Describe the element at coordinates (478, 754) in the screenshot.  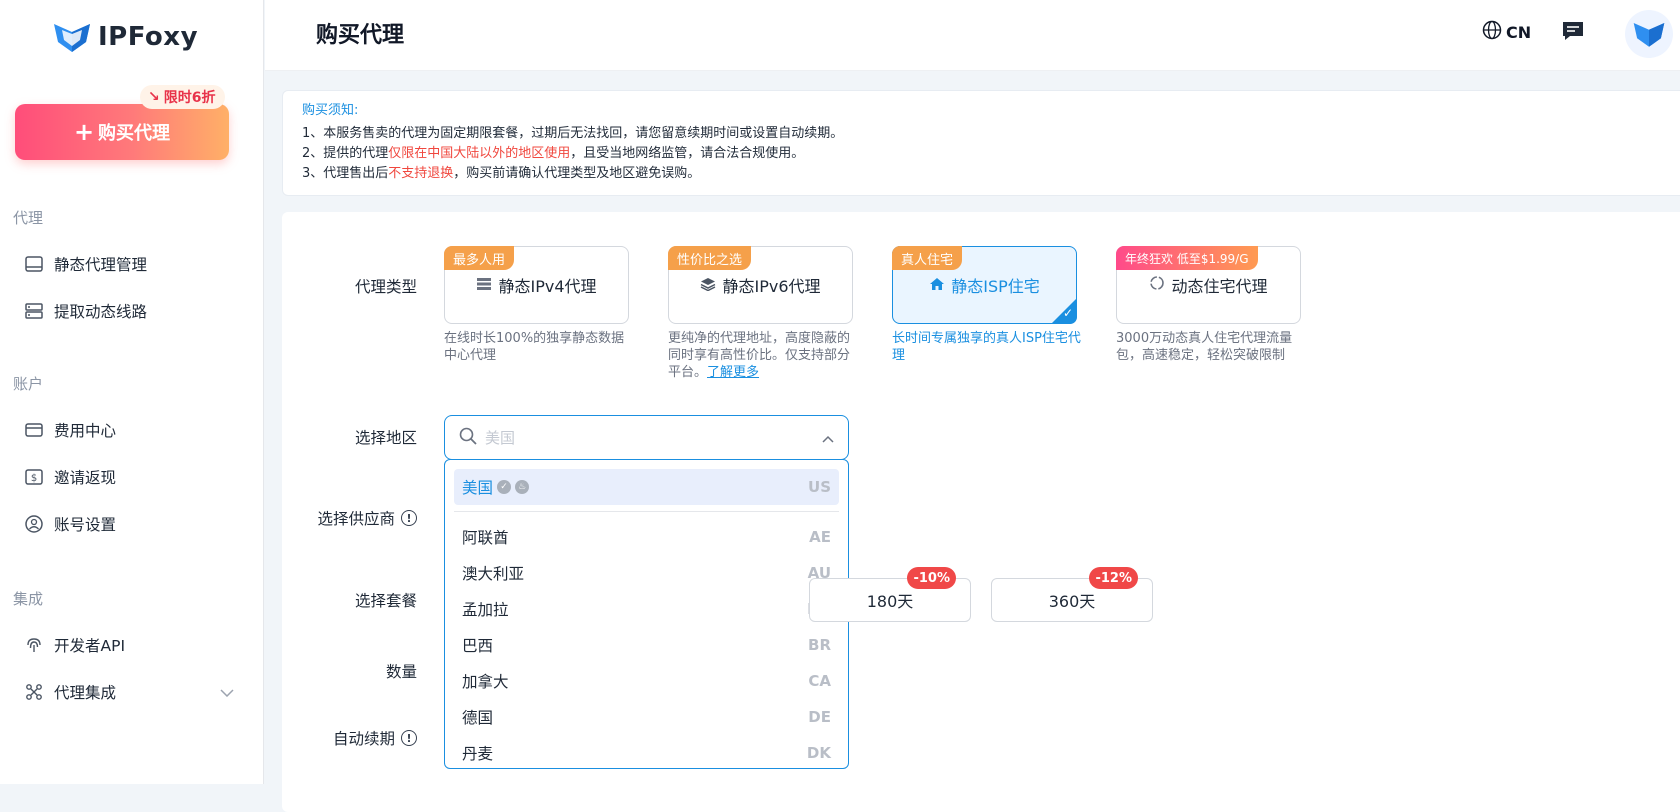
I see `region-name: 丹麦` at that location.